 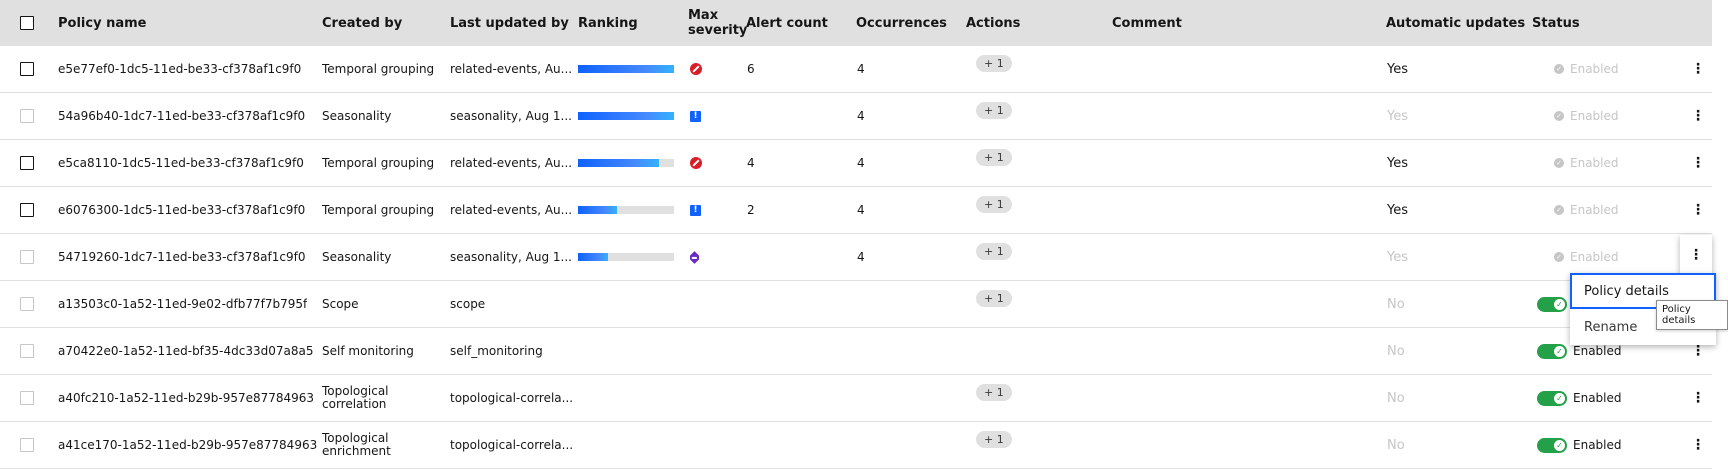 I want to click on column-header-automatic-updates: Automatic updates, so click(x=1455, y=23).